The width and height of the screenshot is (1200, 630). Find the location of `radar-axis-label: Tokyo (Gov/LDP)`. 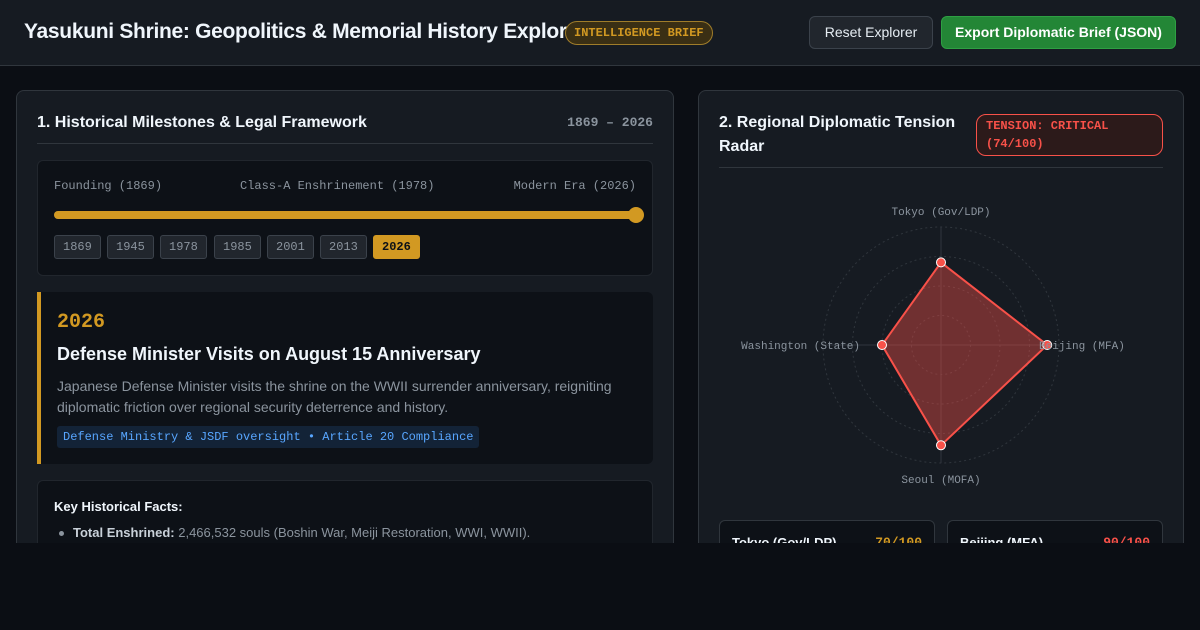

radar-axis-label: Tokyo (Gov/LDP) is located at coordinates (940, 213).